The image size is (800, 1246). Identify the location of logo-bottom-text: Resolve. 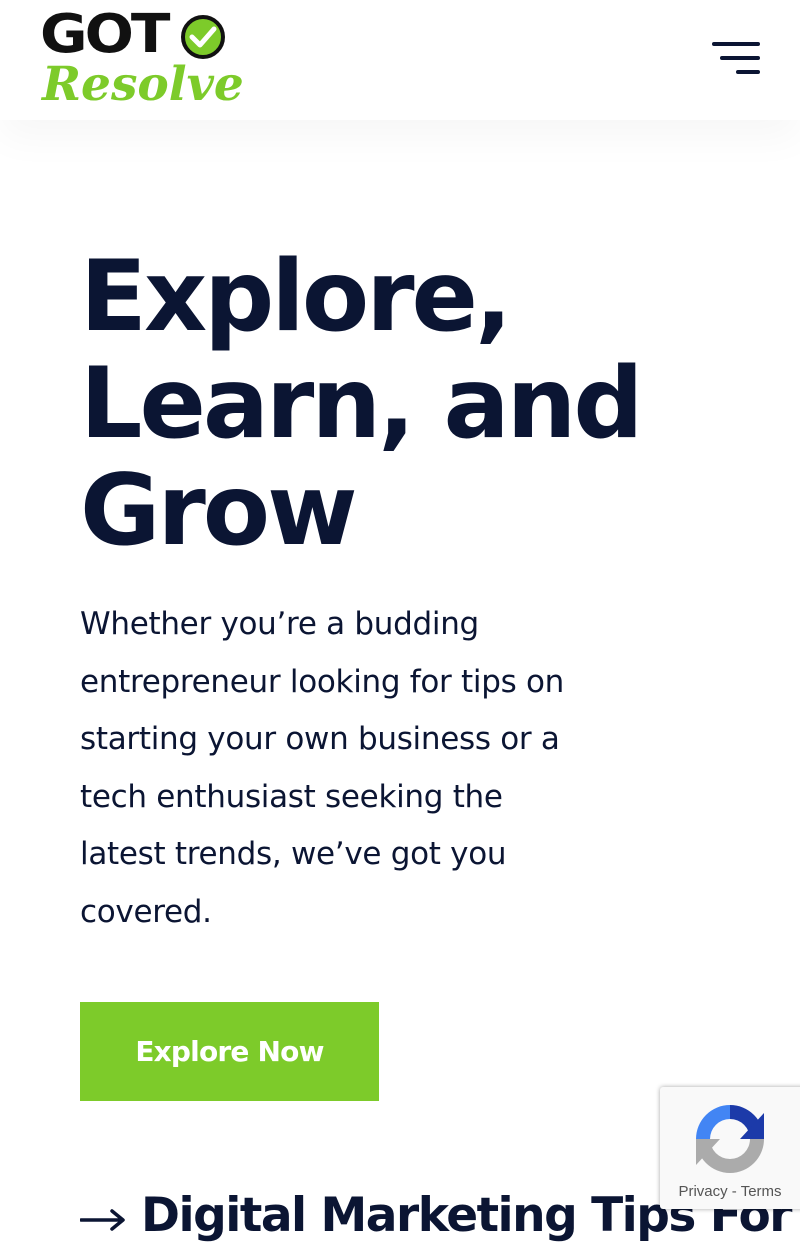
(143, 84).